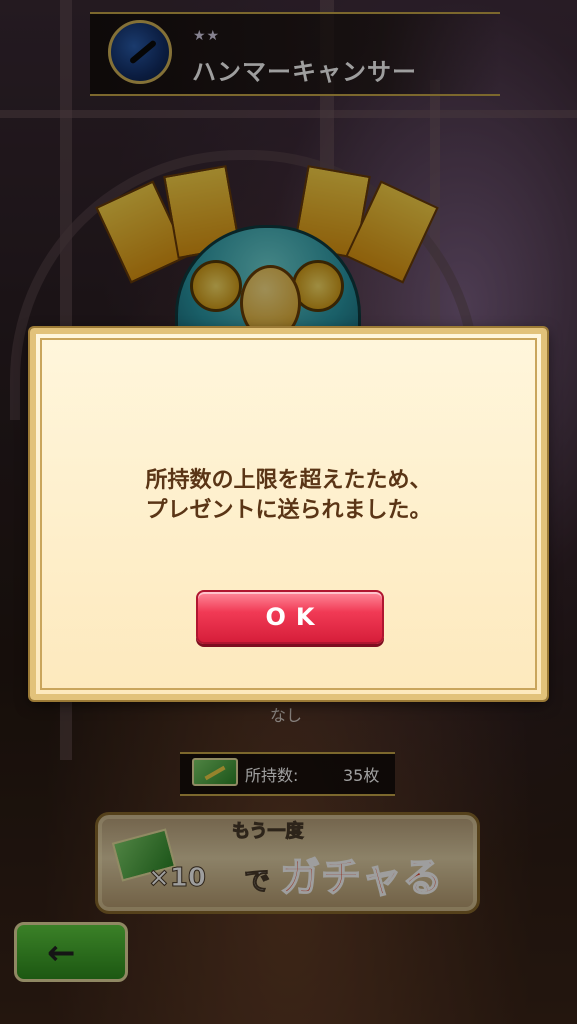  I want to click on ok-button: OK, so click(290, 617).